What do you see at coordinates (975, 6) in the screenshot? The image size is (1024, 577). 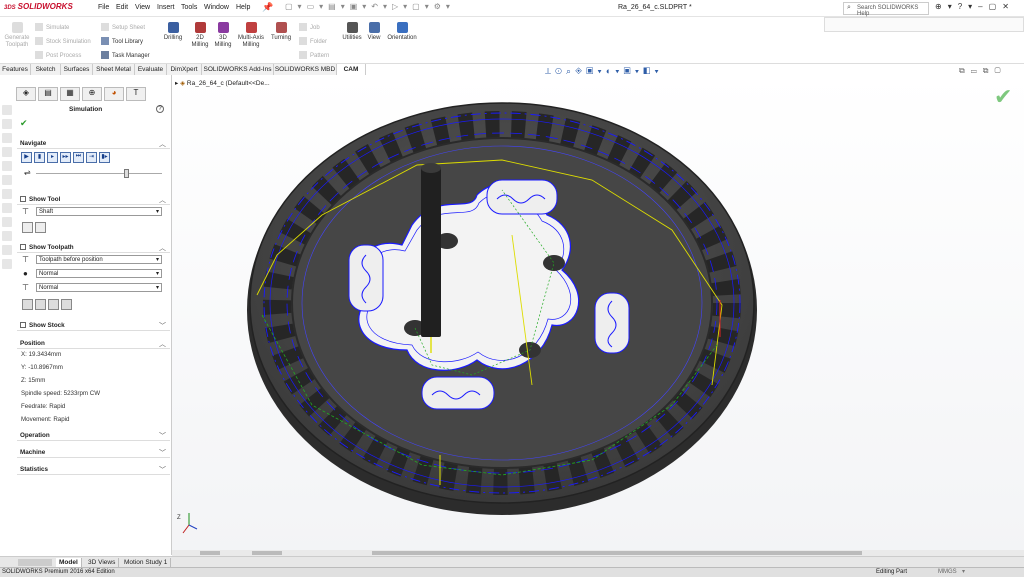 I see `window-controls: ⊕▾?▾–▢✕` at bounding box center [975, 6].